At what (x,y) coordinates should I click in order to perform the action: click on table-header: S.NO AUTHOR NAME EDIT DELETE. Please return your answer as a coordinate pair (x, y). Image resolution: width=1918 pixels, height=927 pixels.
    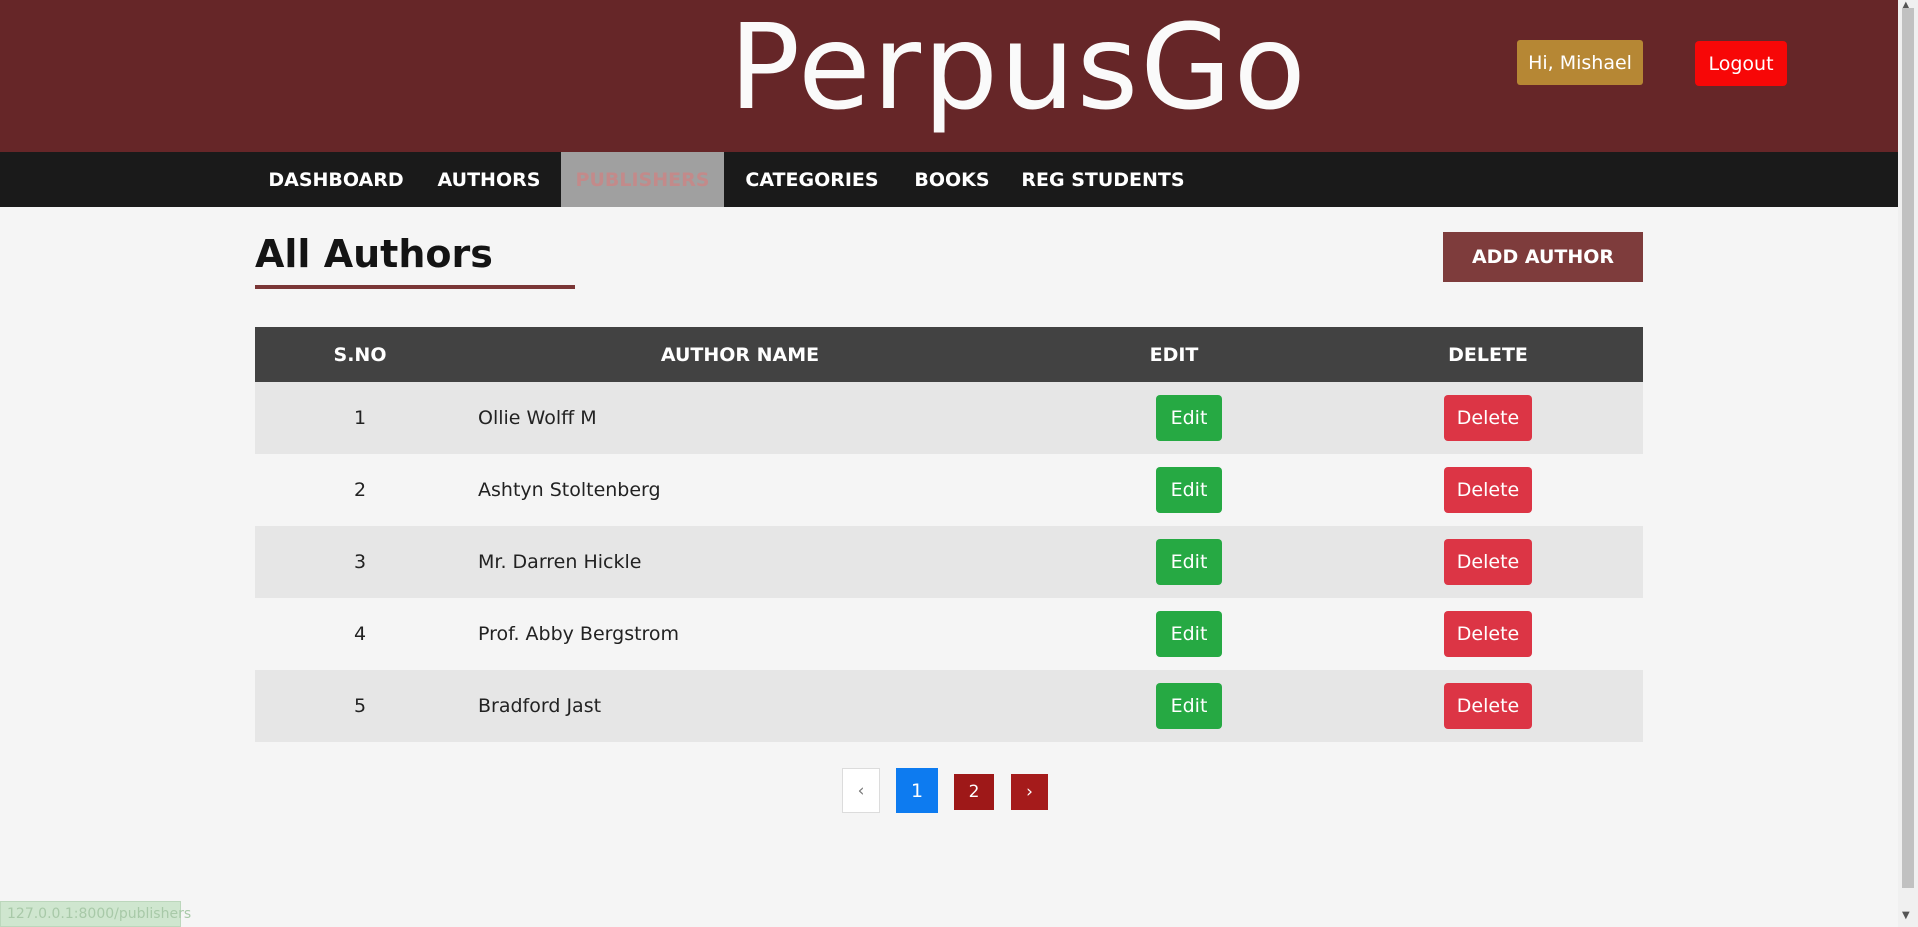
    Looking at the image, I should click on (949, 354).